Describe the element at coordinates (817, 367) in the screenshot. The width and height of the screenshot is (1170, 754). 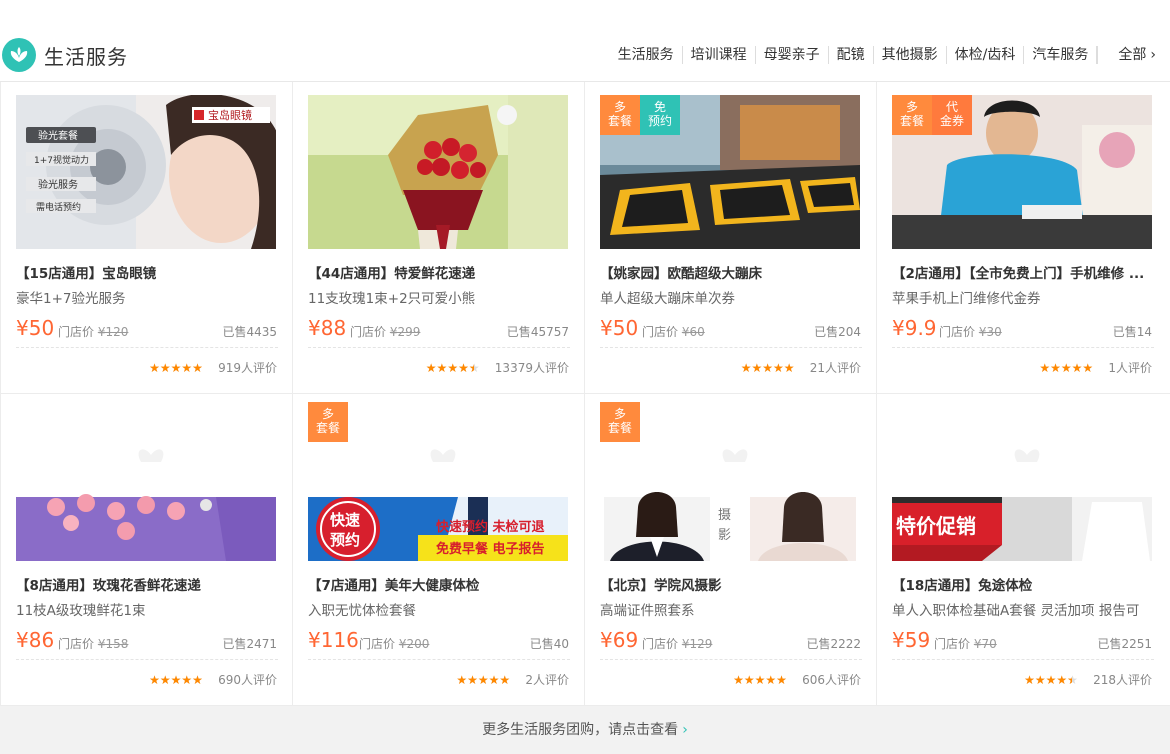
I see `review-count: 21` at that location.